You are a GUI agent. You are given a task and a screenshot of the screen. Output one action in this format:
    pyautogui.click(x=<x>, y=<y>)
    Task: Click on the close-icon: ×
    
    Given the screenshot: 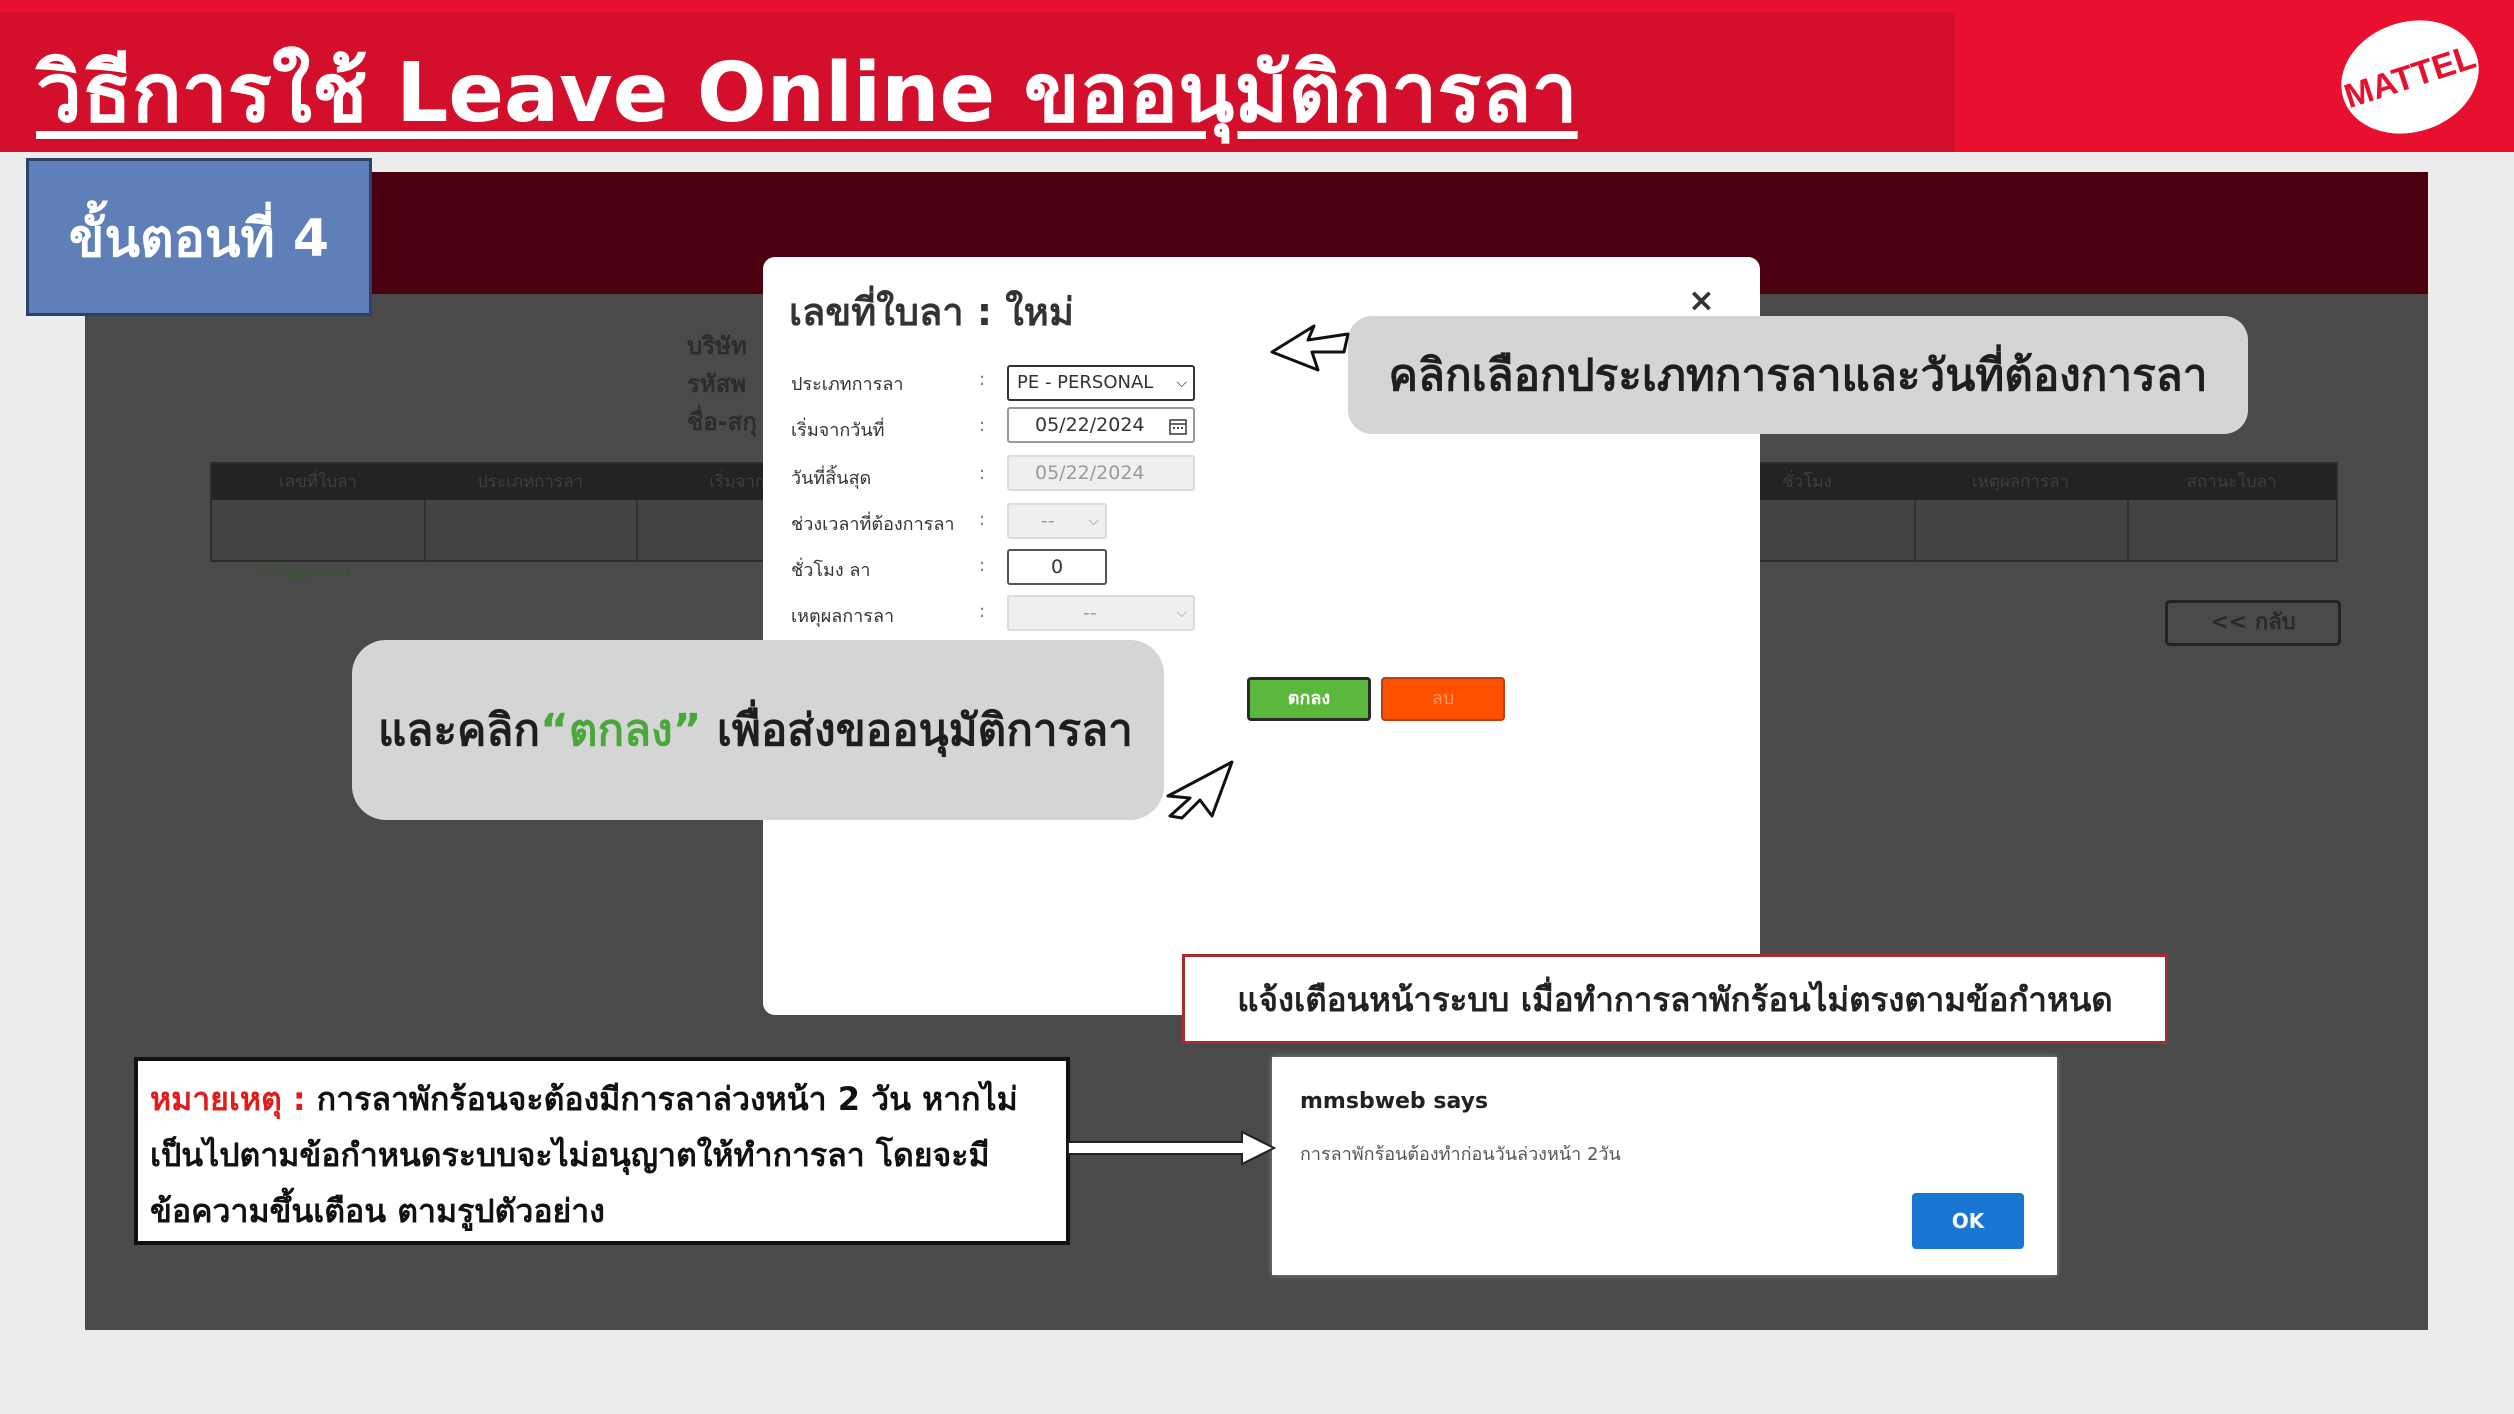 What is the action you would take?
    pyautogui.click(x=1701, y=300)
    